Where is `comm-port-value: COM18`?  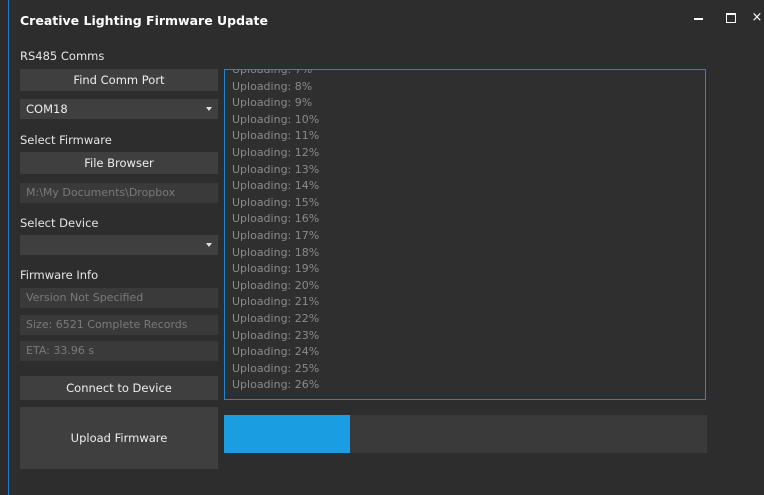
comm-port-value: COM18 is located at coordinates (47, 109).